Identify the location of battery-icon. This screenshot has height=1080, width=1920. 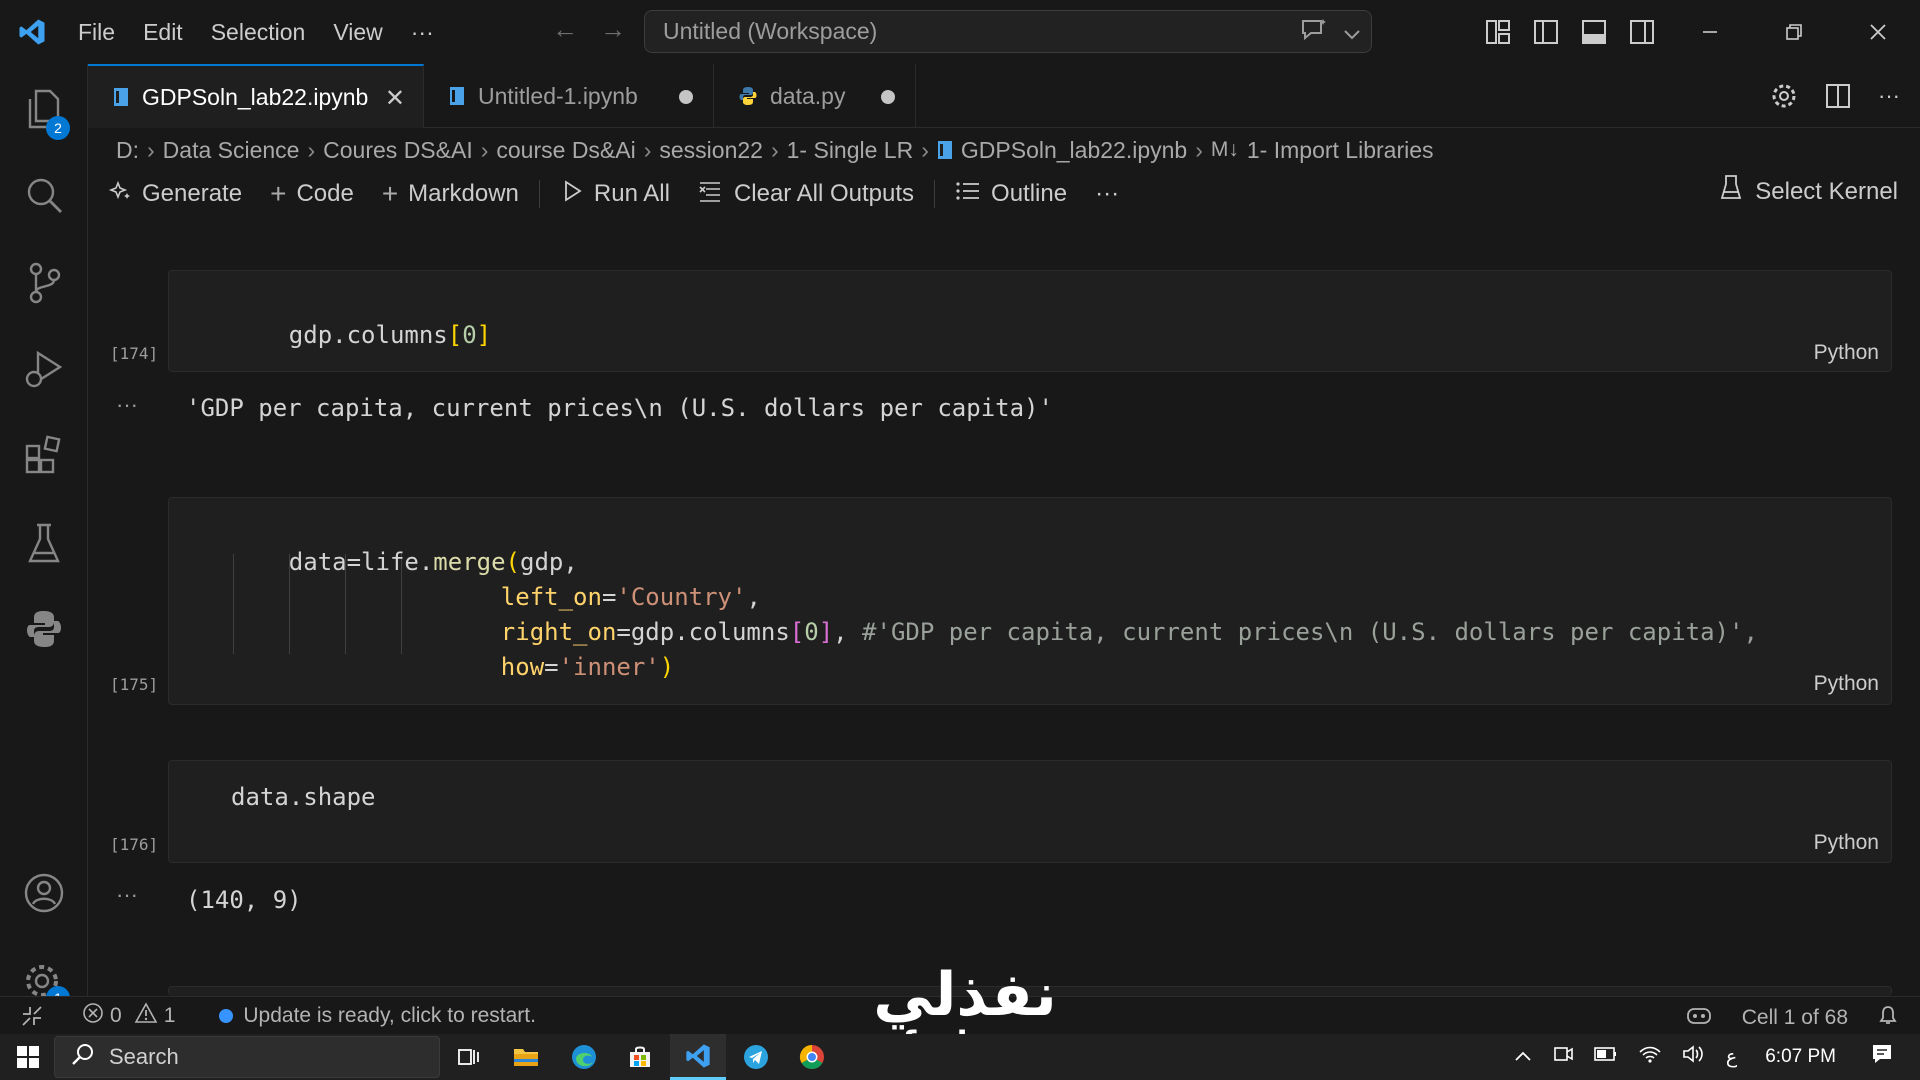
(1606, 1057).